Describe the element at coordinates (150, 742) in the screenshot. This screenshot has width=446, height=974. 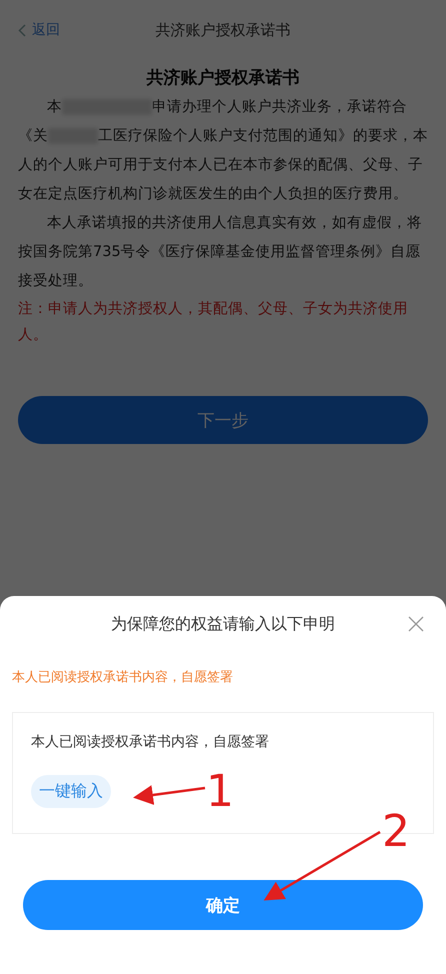
I see `input-value: 本人已阅读授权承诺书内容，自愿签署` at that location.